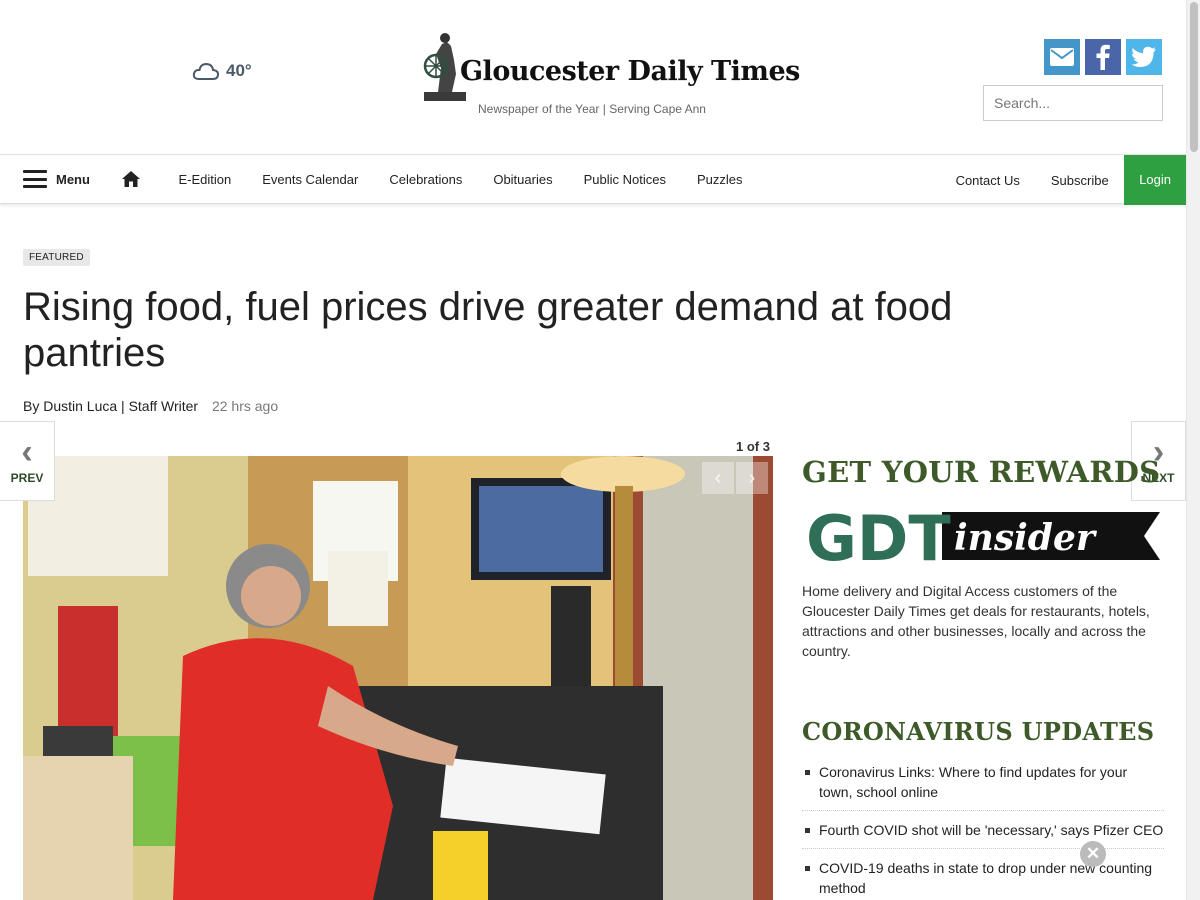 This screenshot has width=1200, height=900. I want to click on search-input, so click(1073, 103).